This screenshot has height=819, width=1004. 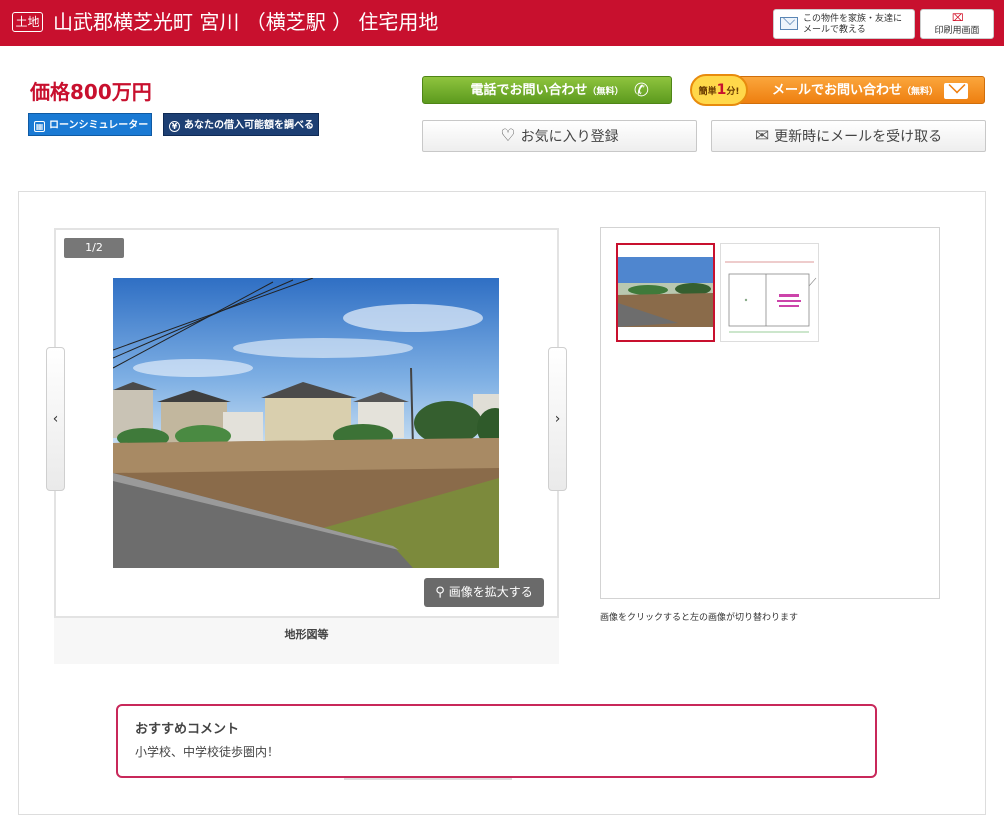 I want to click on favorite-button: ♡ お気に入り登録, so click(x=559, y=136).